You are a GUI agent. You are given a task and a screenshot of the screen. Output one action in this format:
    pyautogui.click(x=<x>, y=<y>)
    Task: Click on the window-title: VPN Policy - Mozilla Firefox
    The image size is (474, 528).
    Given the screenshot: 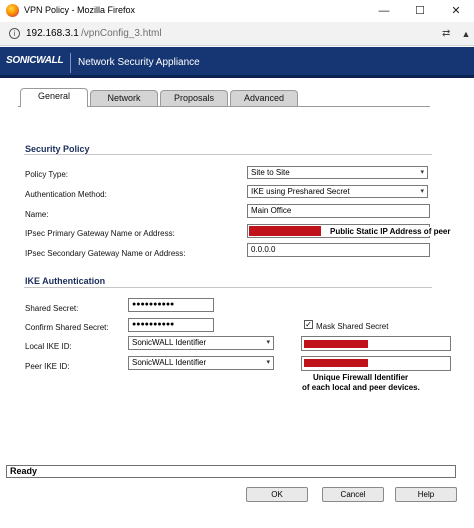 What is the action you would take?
    pyautogui.click(x=80, y=10)
    